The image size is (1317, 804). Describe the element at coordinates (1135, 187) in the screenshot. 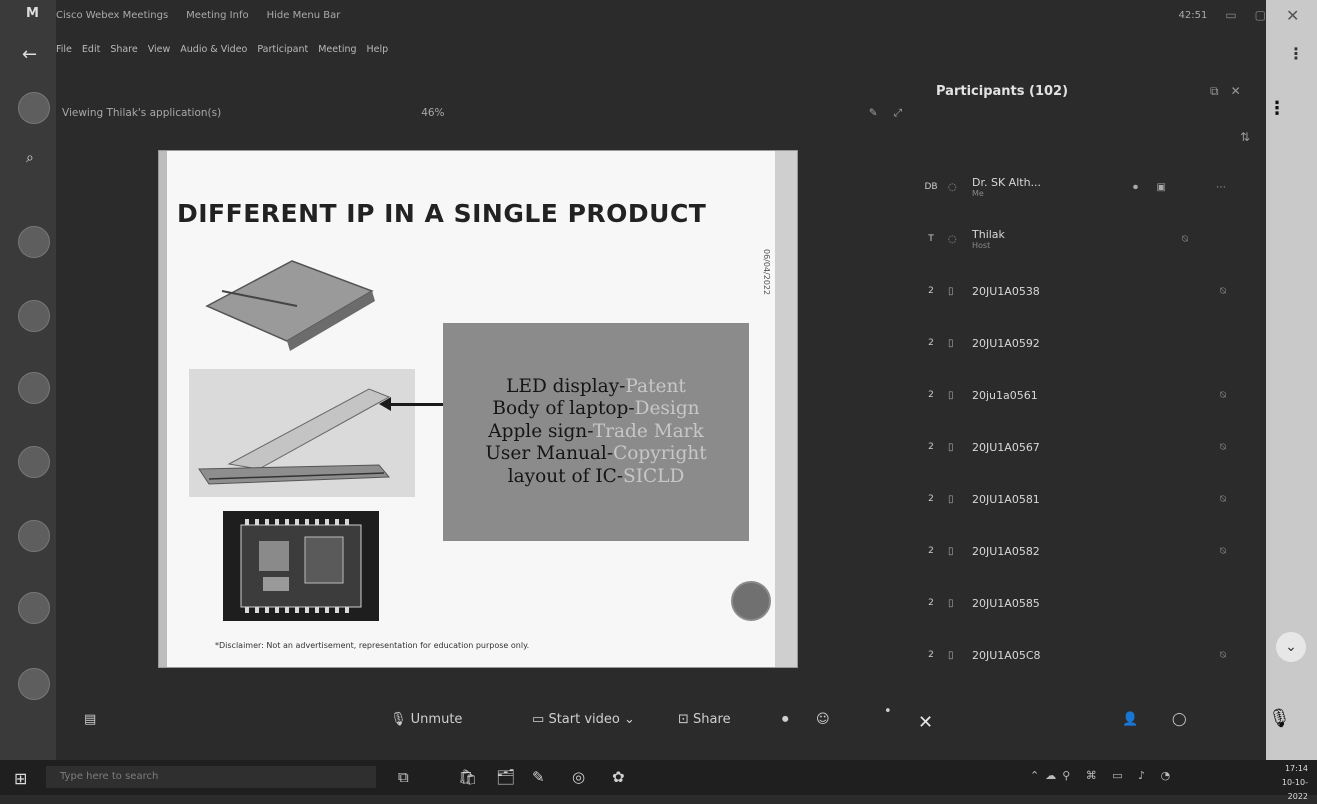

I see `microphone-icon: ⏺` at that location.